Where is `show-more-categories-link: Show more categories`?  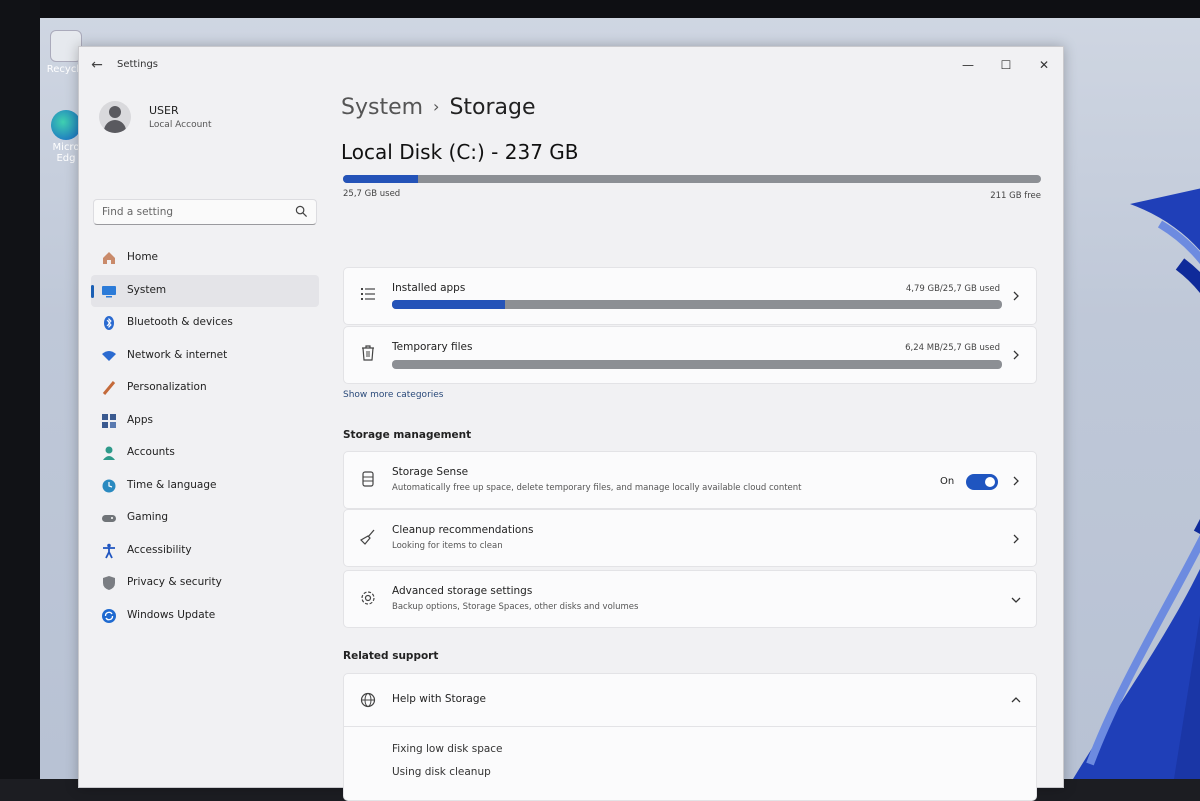
show-more-categories-link: Show more categories is located at coordinates (393, 395).